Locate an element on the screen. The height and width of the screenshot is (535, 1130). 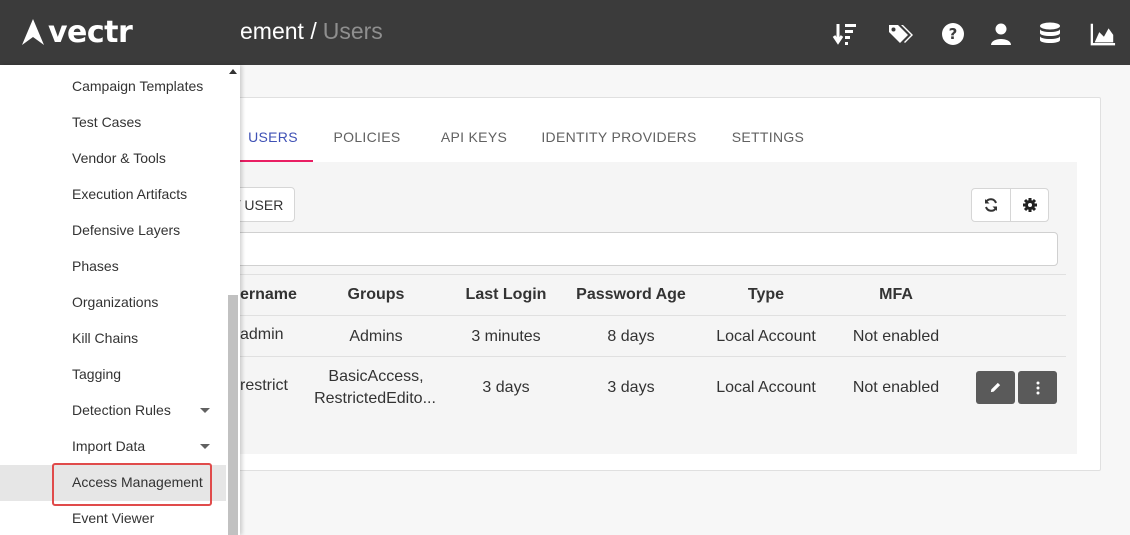
top-bar: vectr ement / Users ? is located at coordinates (565, 32).